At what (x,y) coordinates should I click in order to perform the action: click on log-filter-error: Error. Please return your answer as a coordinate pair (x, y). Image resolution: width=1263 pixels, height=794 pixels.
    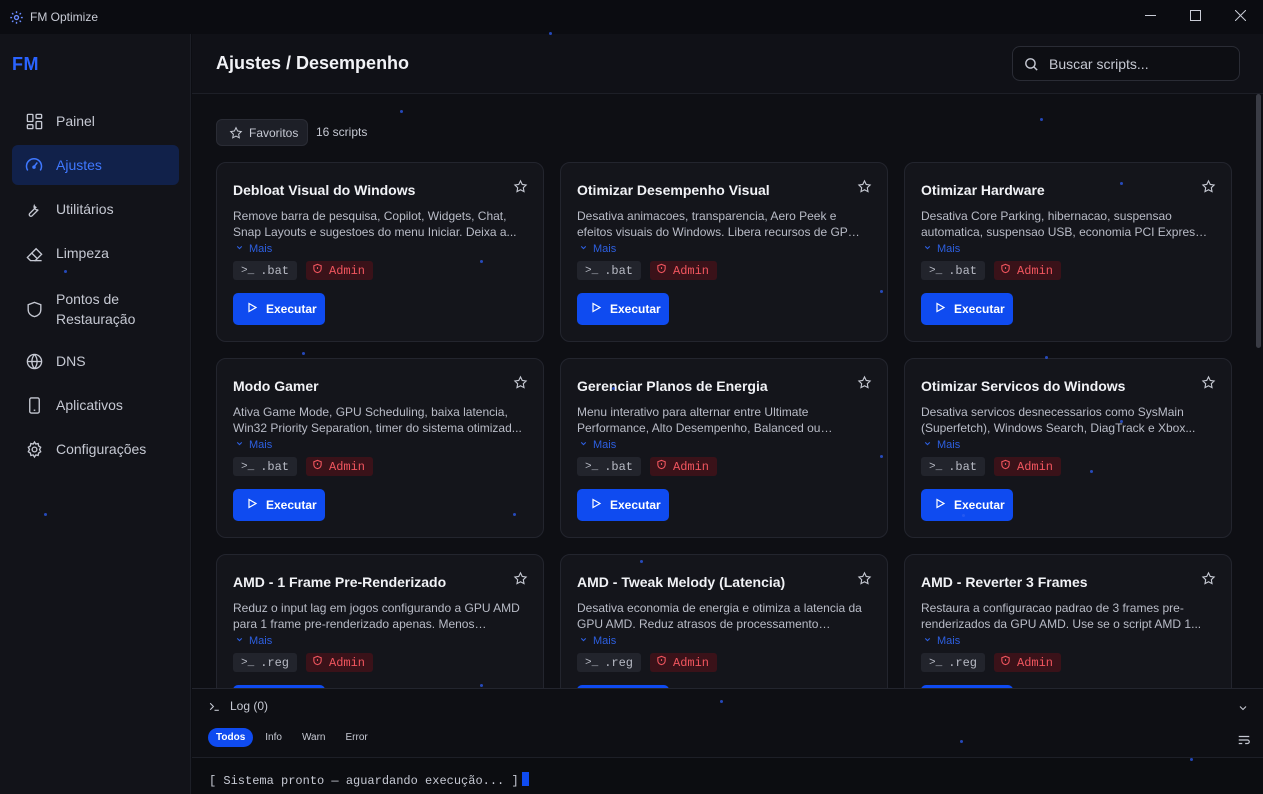
    Looking at the image, I should click on (356, 737).